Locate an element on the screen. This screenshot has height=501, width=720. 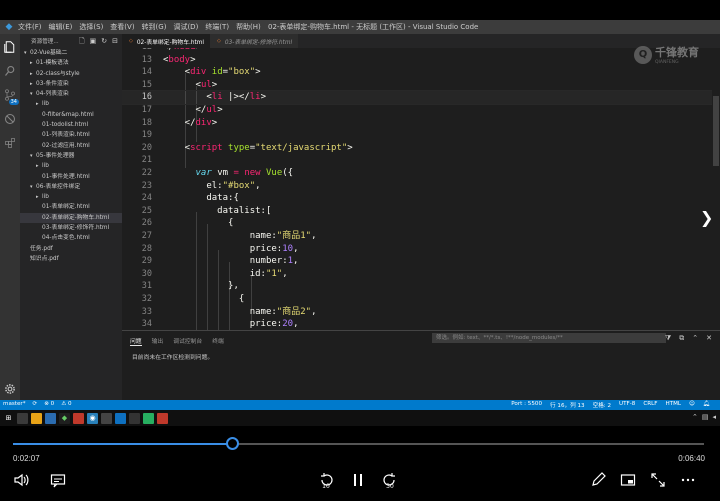
editor-tab: ◇ 03-表单绑定-修饰符.html is located at coordinates (254, 41).